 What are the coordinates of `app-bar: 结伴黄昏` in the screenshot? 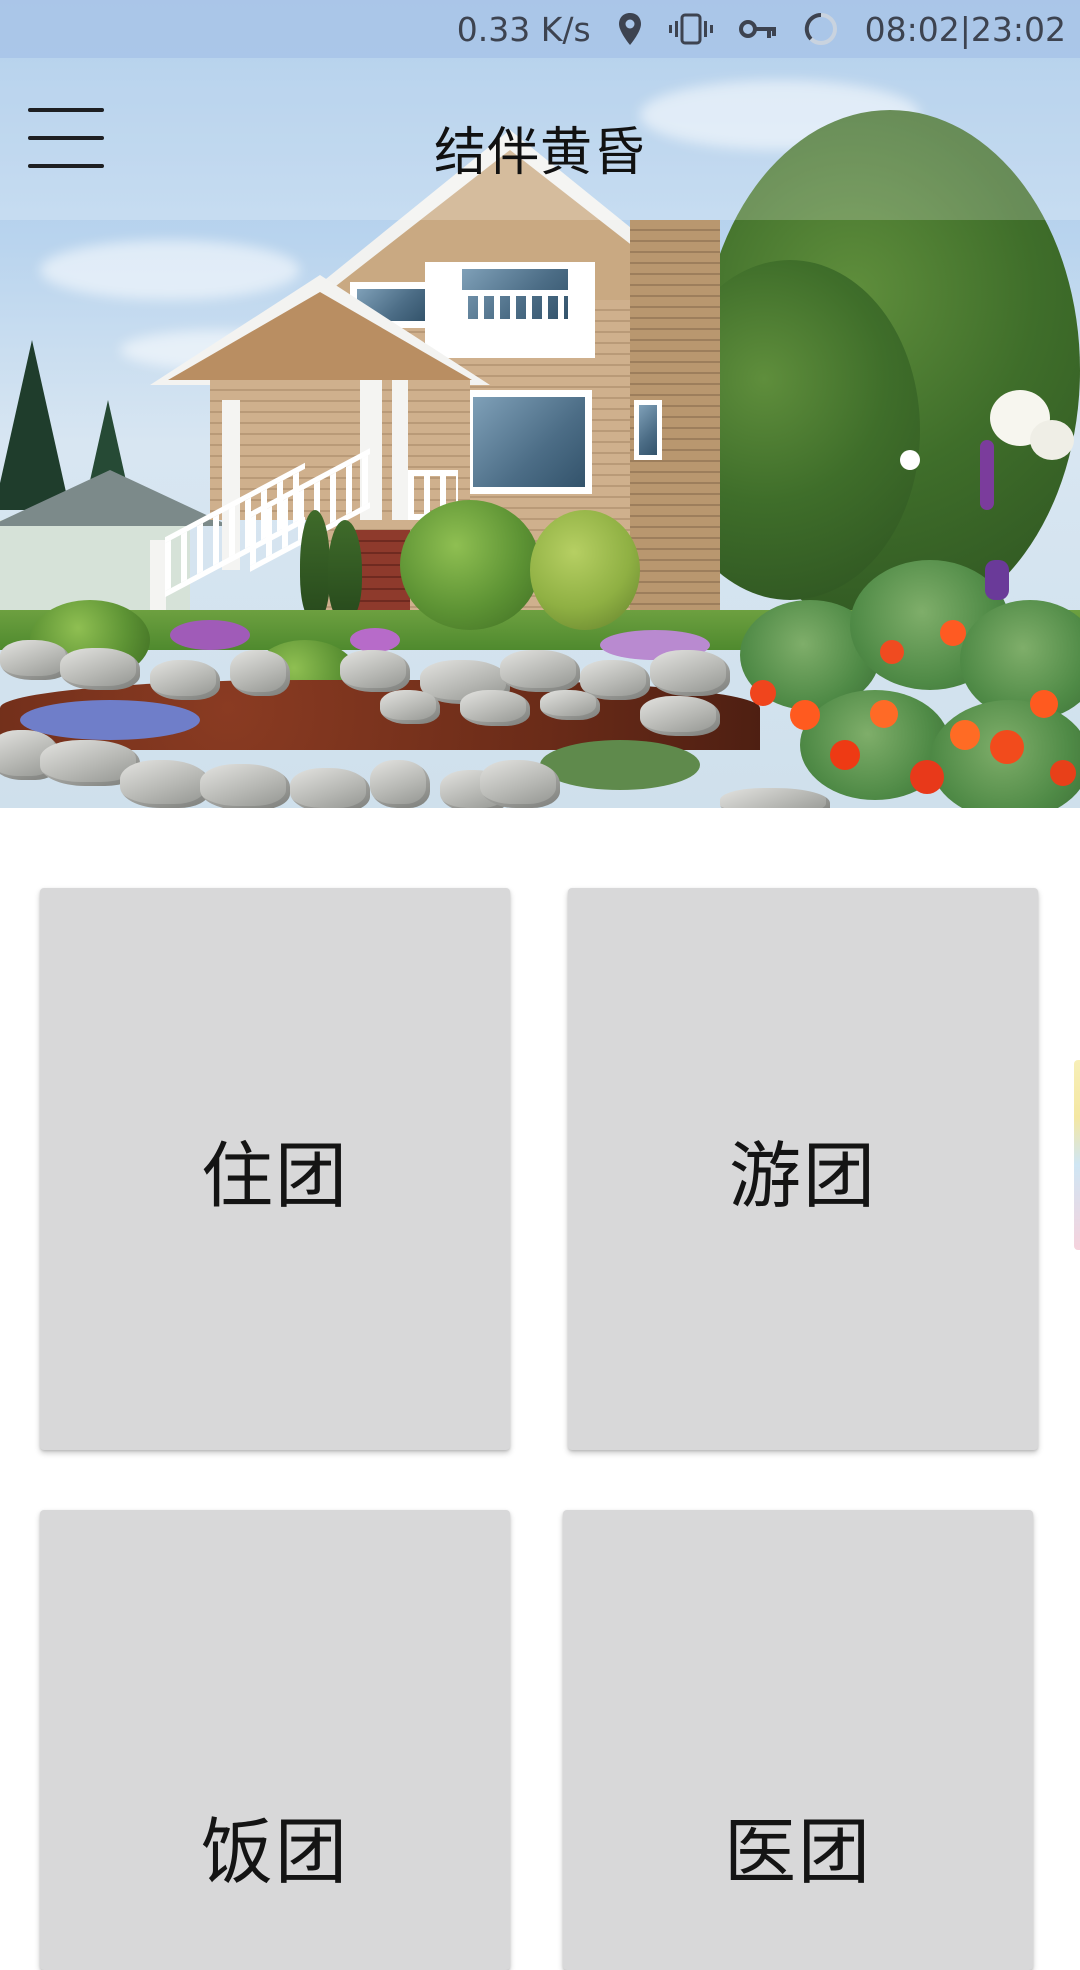 It's located at (540, 139).